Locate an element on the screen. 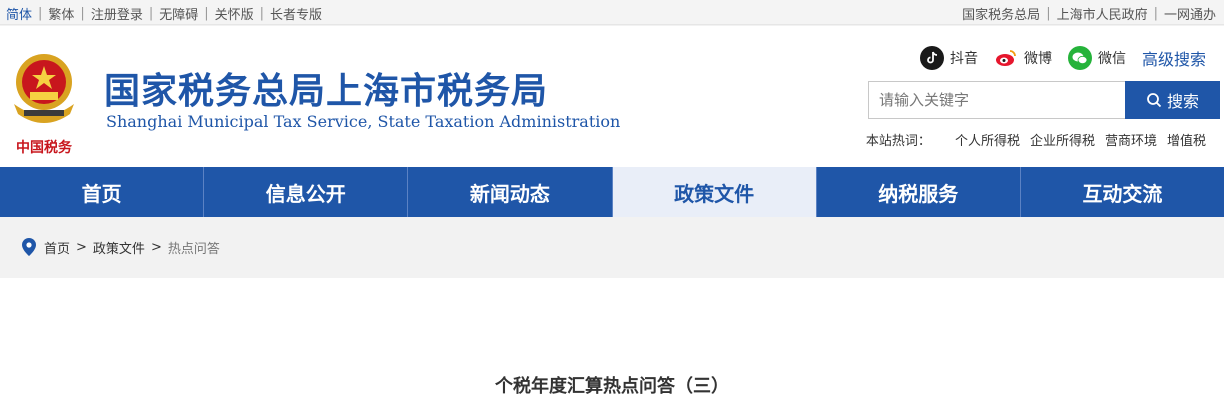 This screenshot has width=1224, height=407. article-title: 个税年度汇算热点问答（三） is located at coordinates (612, 386).